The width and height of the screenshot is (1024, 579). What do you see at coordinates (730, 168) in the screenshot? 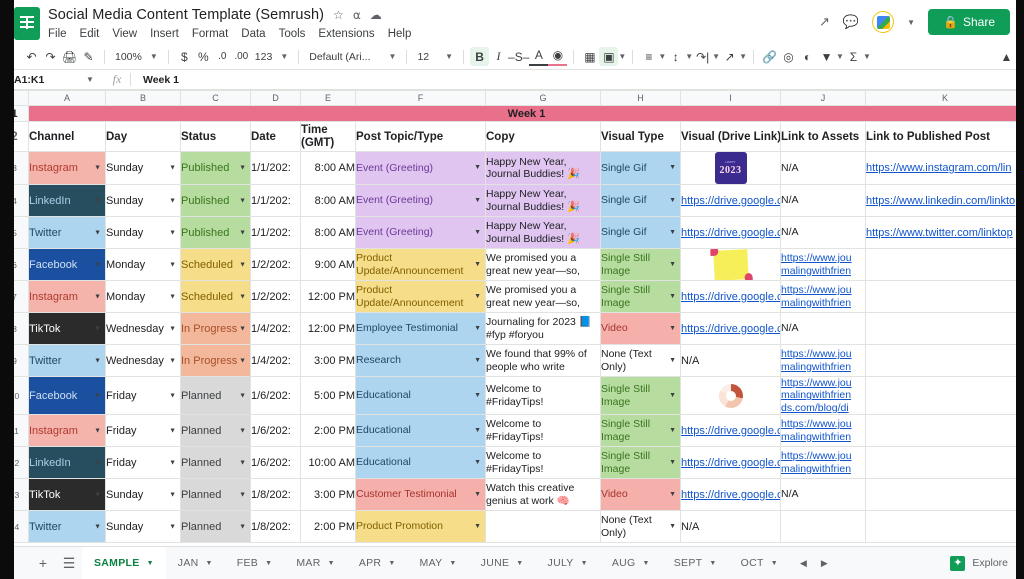
I see `cell-visual-drive-link: HAPPY 2023` at bounding box center [730, 168].